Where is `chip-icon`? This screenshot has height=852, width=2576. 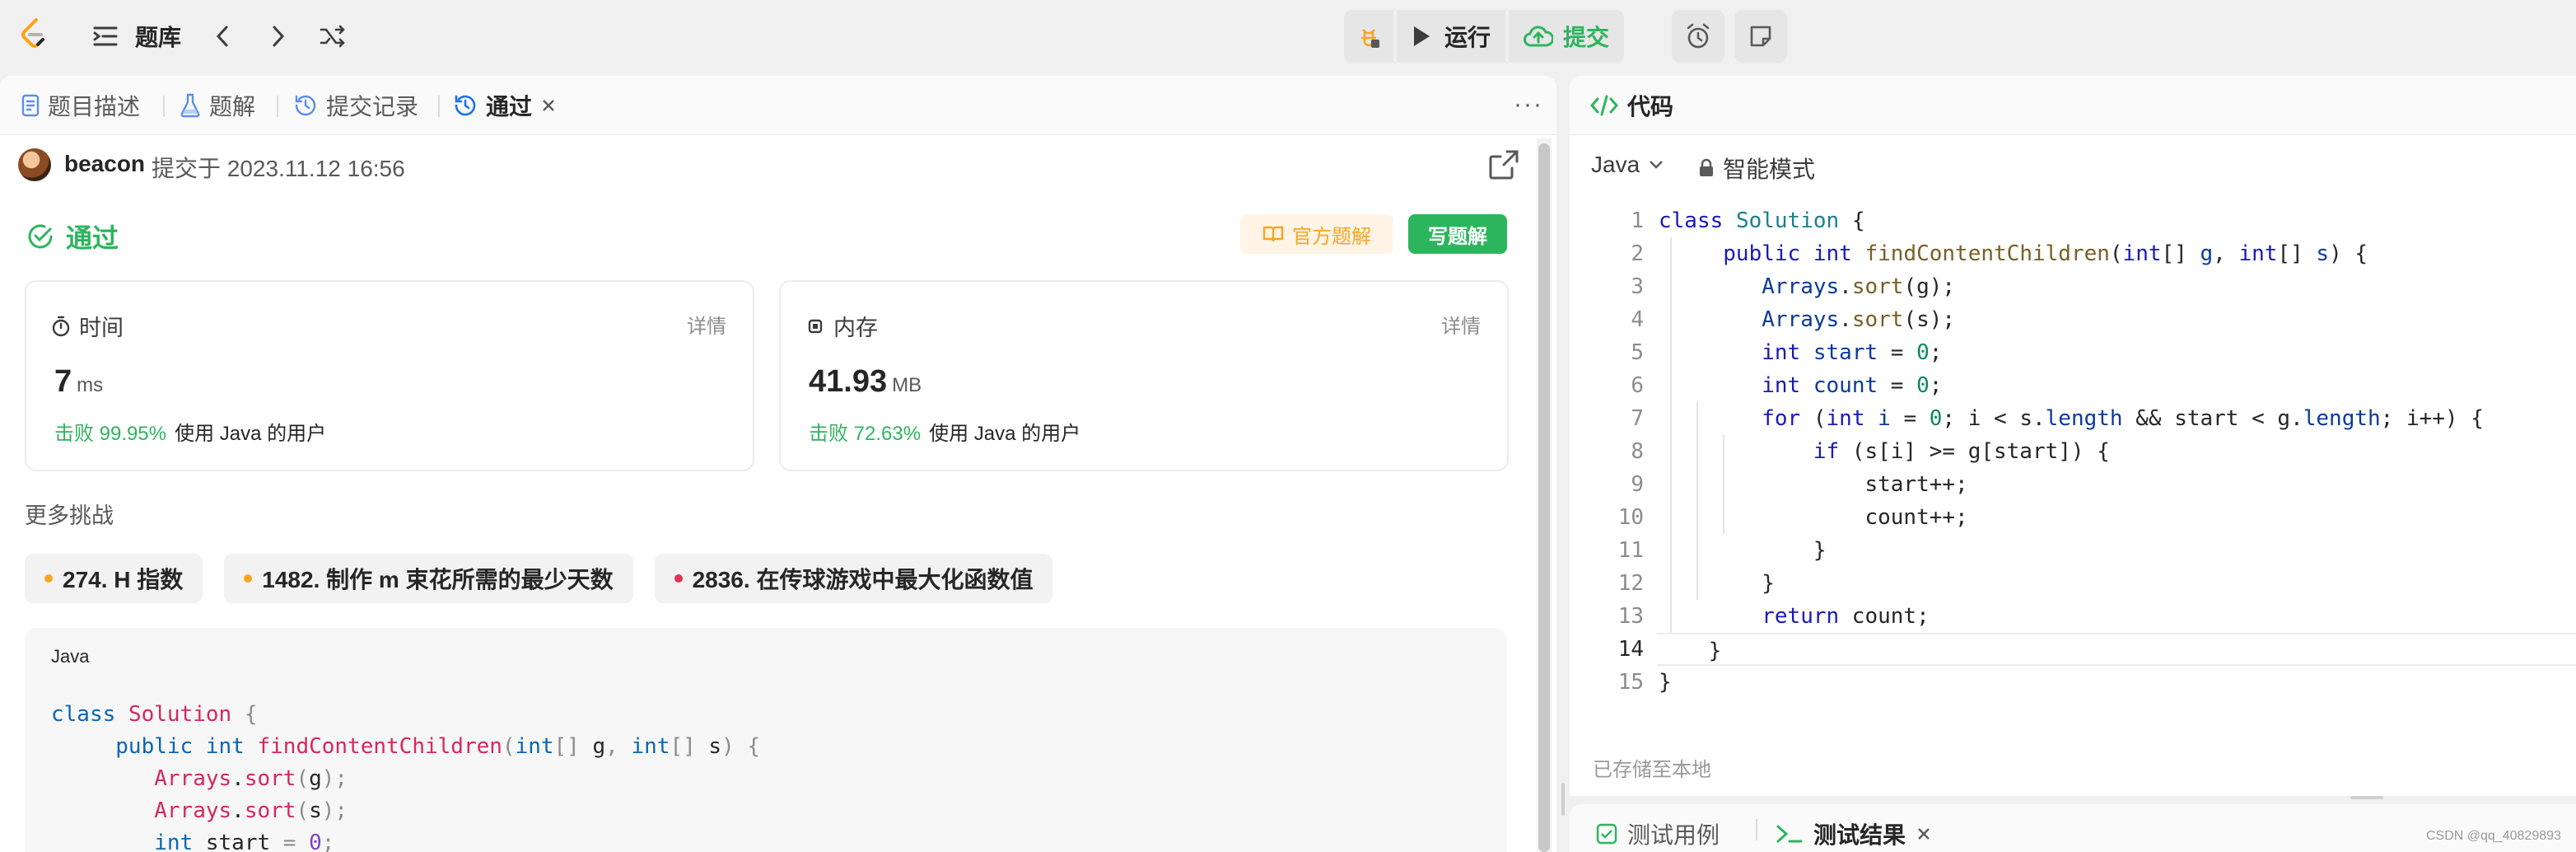
chip-icon is located at coordinates (815, 326).